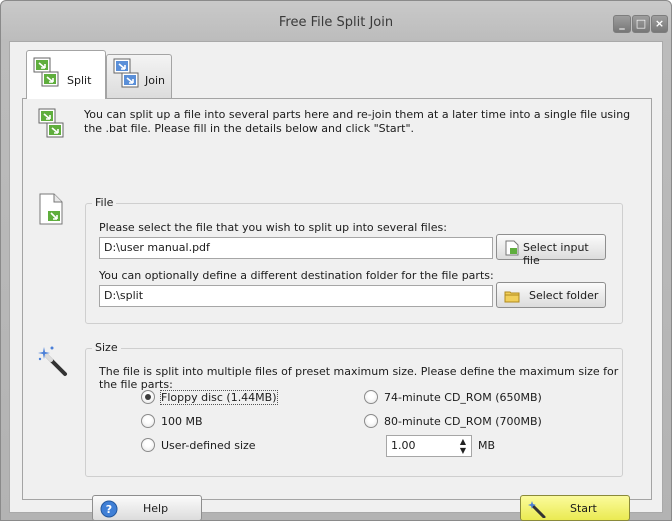 The height and width of the screenshot is (521, 672). I want to click on maximize-button: □, so click(641, 24).